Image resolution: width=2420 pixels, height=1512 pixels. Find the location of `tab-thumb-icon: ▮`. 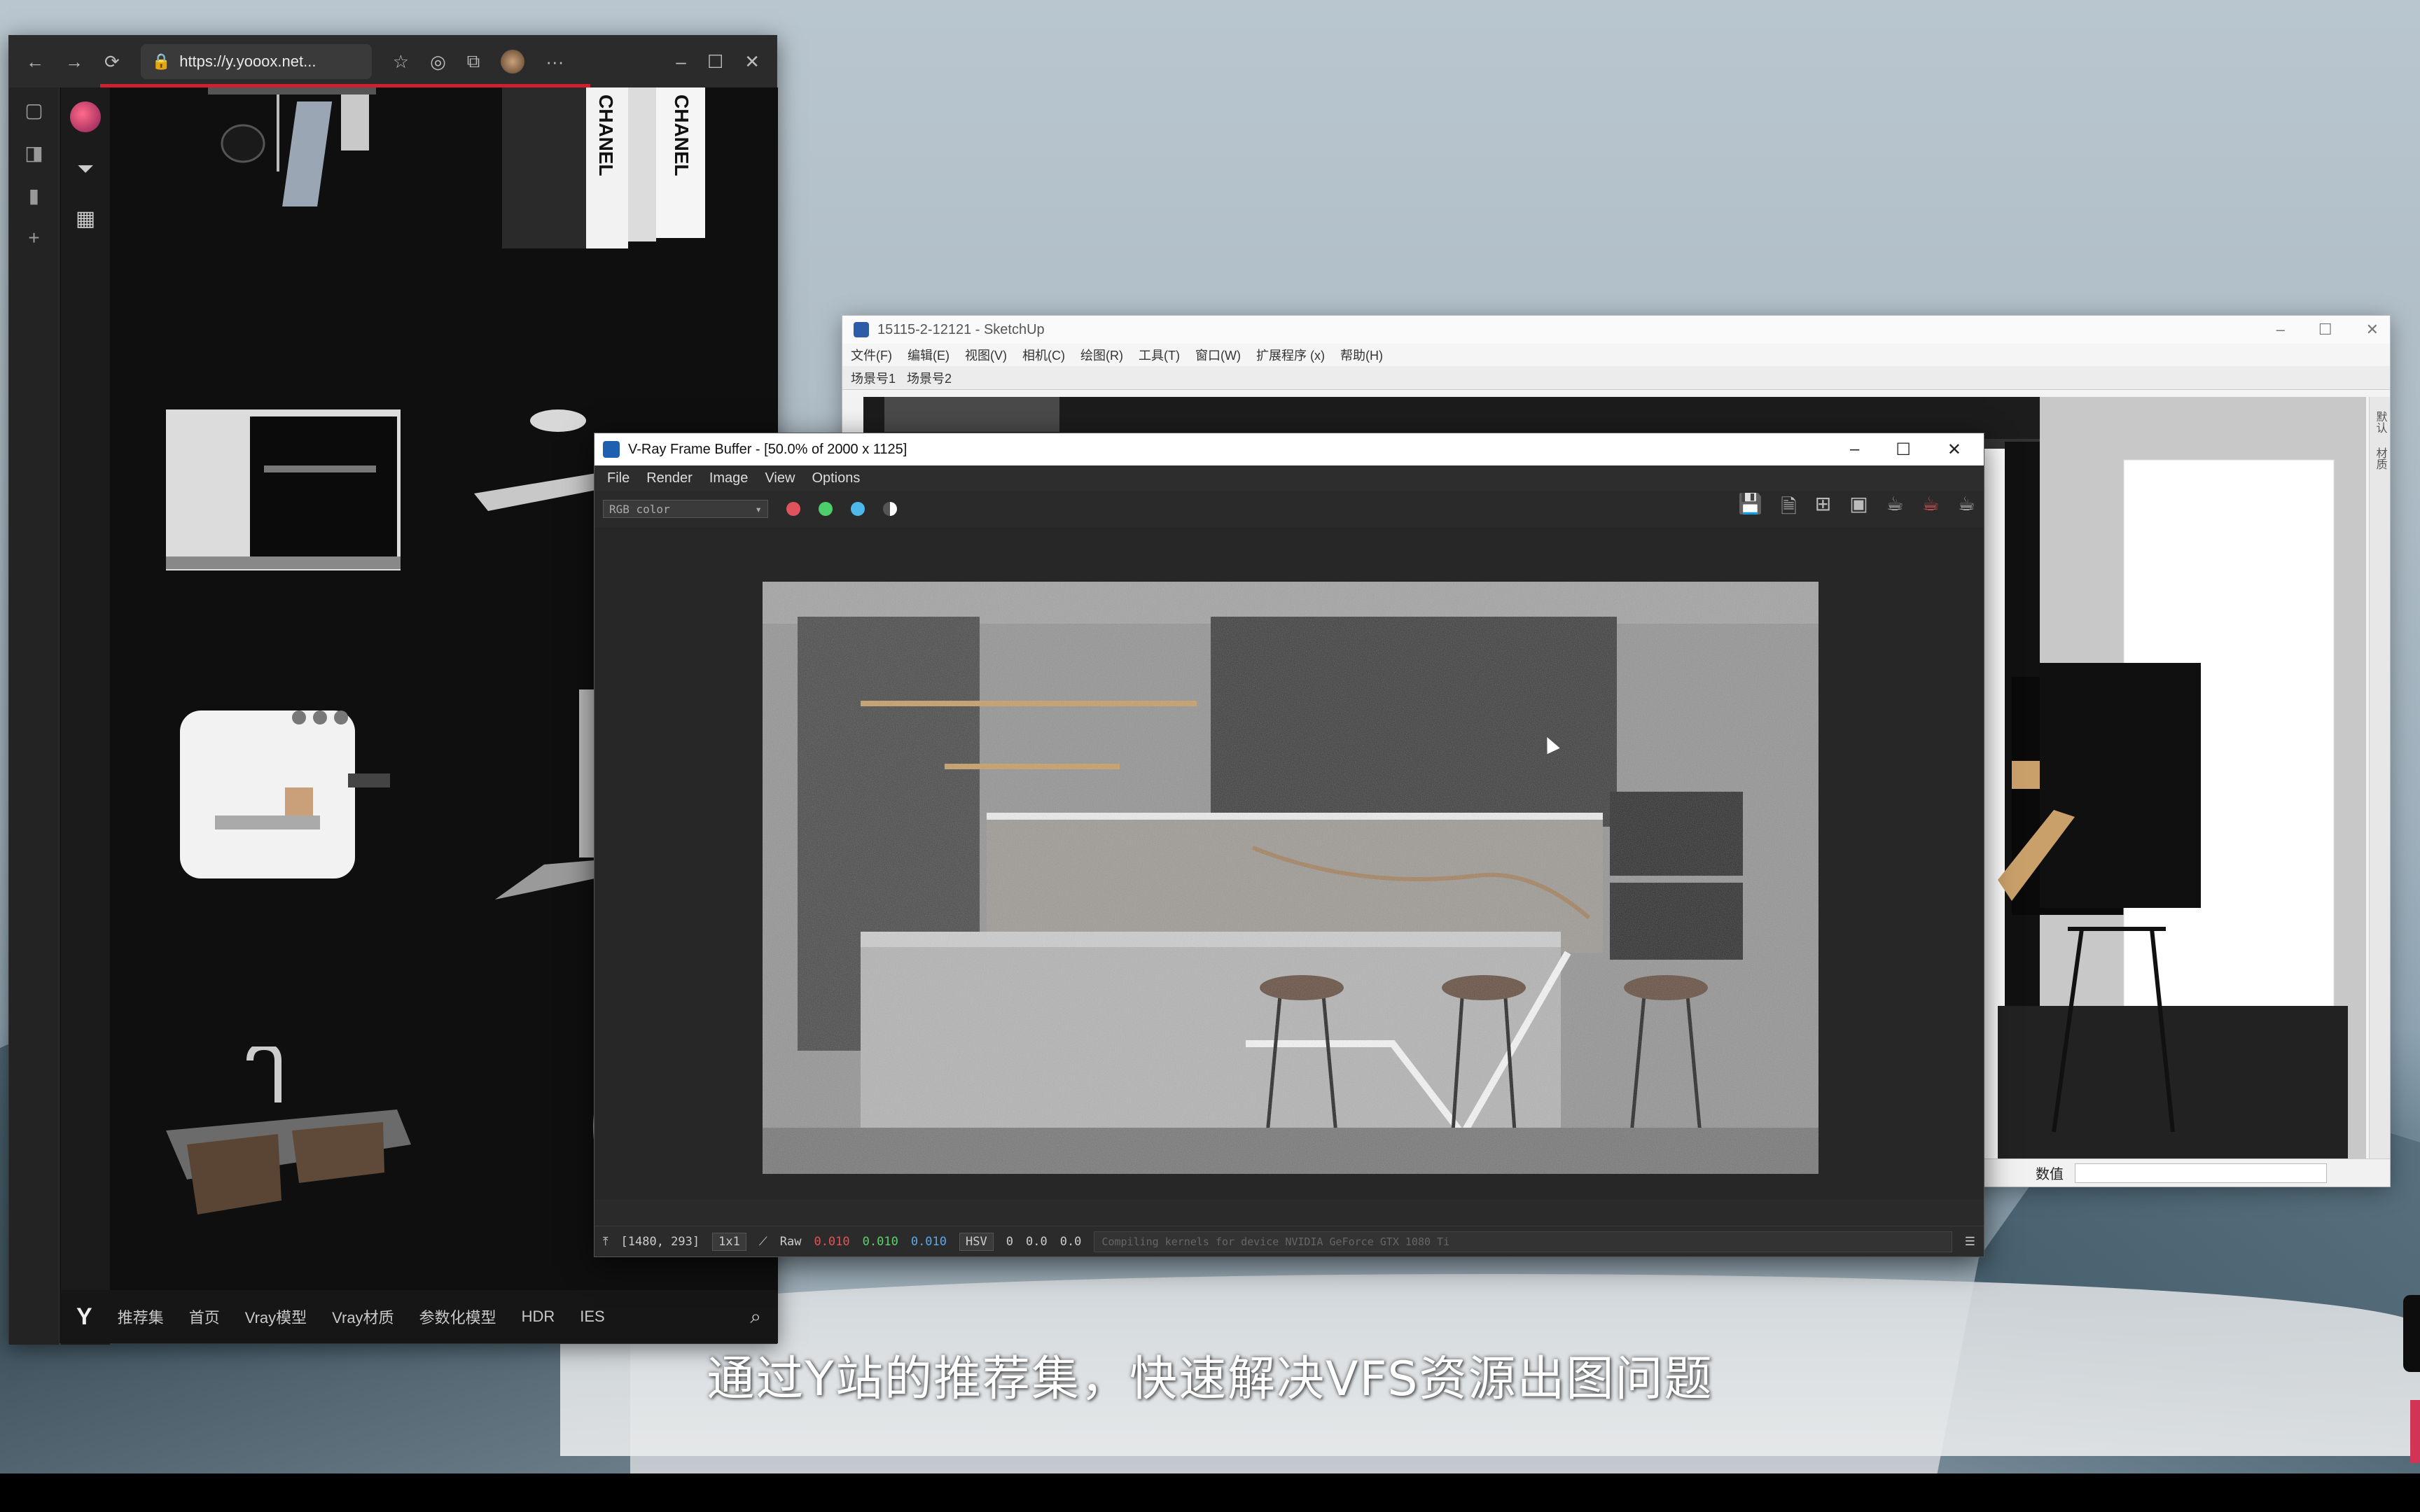

tab-thumb-icon: ▮ is located at coordinates (34, 195).